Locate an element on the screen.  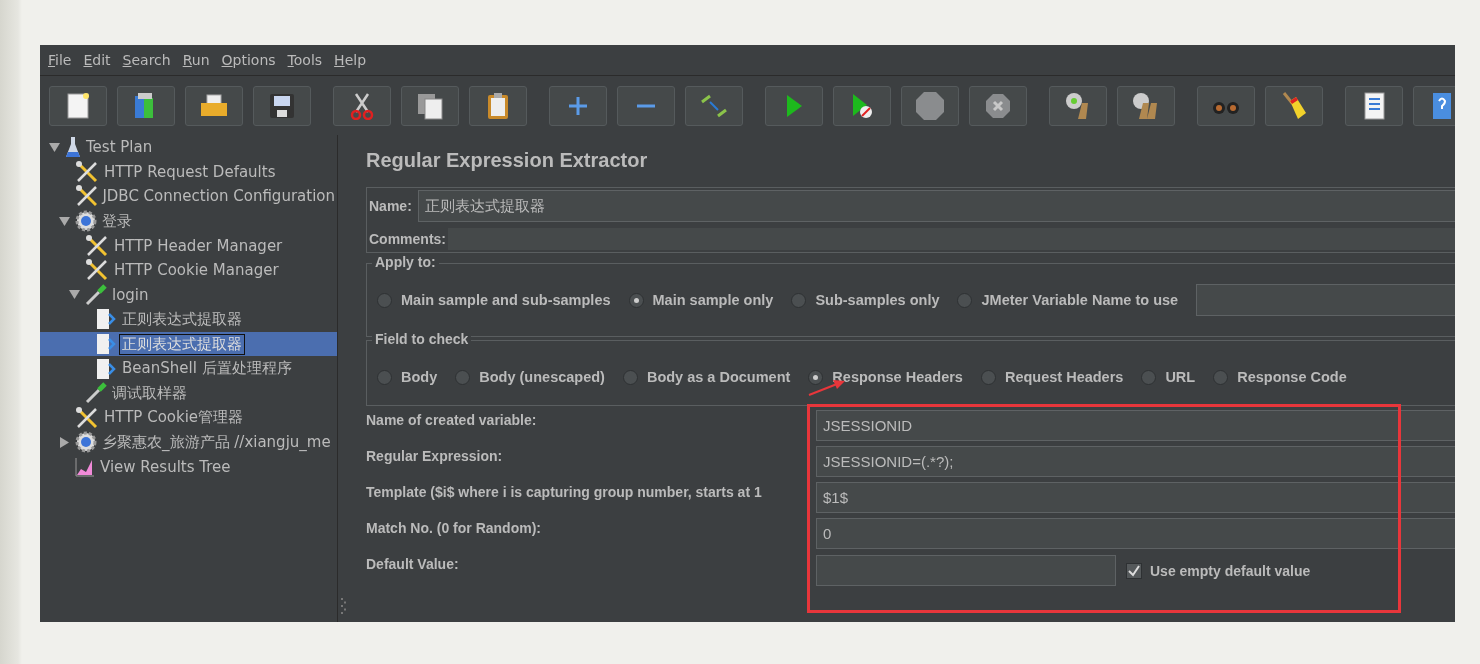
clipboard-icon is located at coordinates (498, 105).